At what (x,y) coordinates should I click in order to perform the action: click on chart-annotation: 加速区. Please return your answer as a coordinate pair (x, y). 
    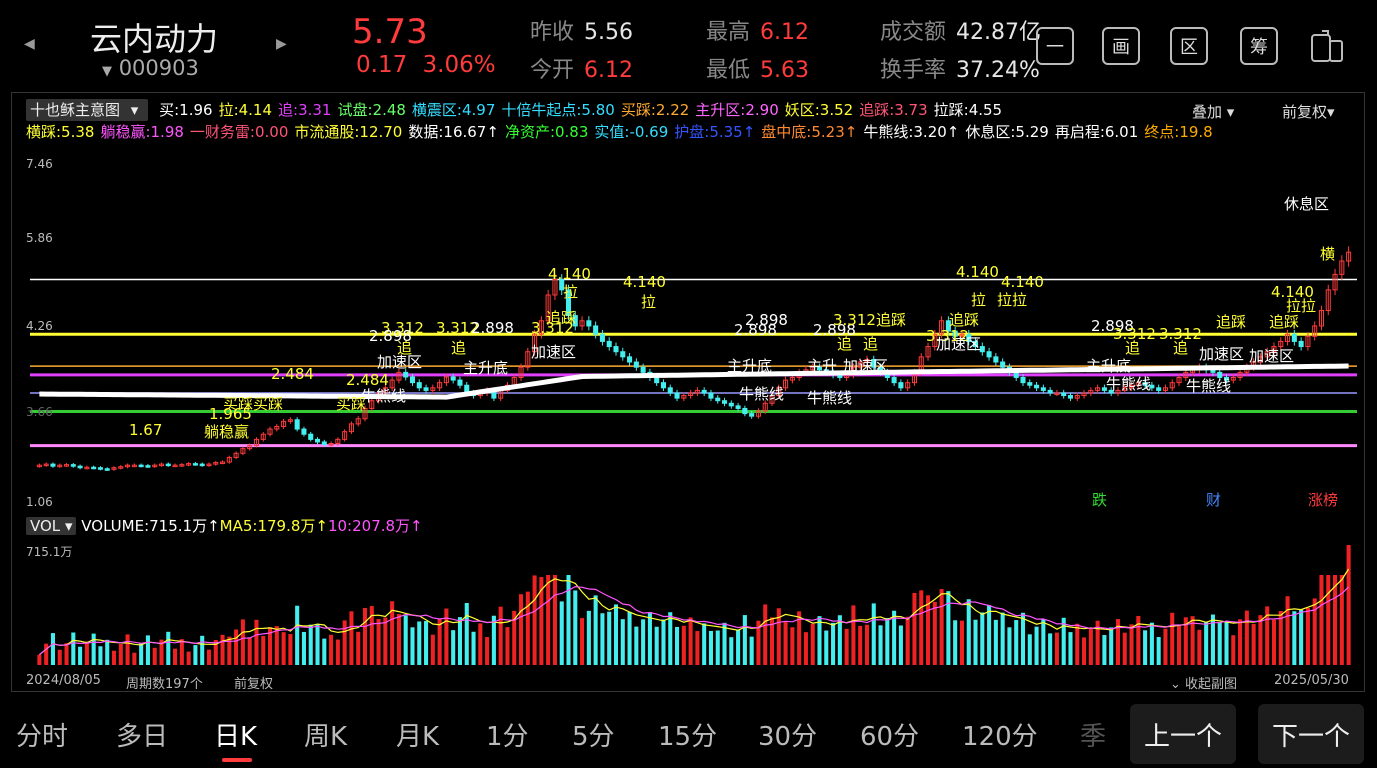
    Looking at the image, I should click on (399, 362).